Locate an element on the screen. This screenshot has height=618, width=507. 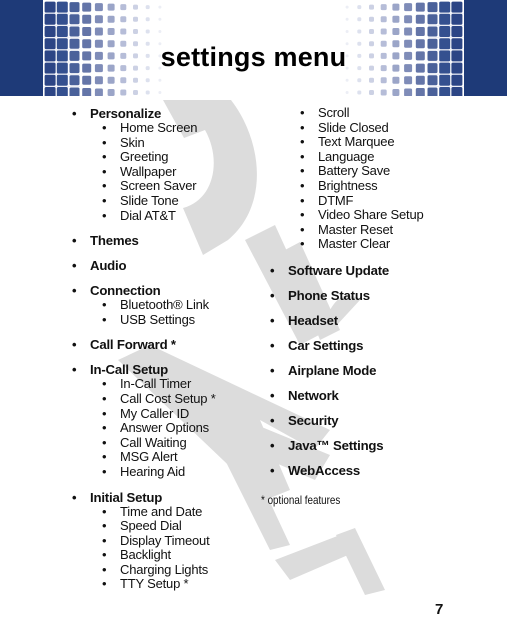
submenu-item: • Master Reset is located at coordinates (347, 229).